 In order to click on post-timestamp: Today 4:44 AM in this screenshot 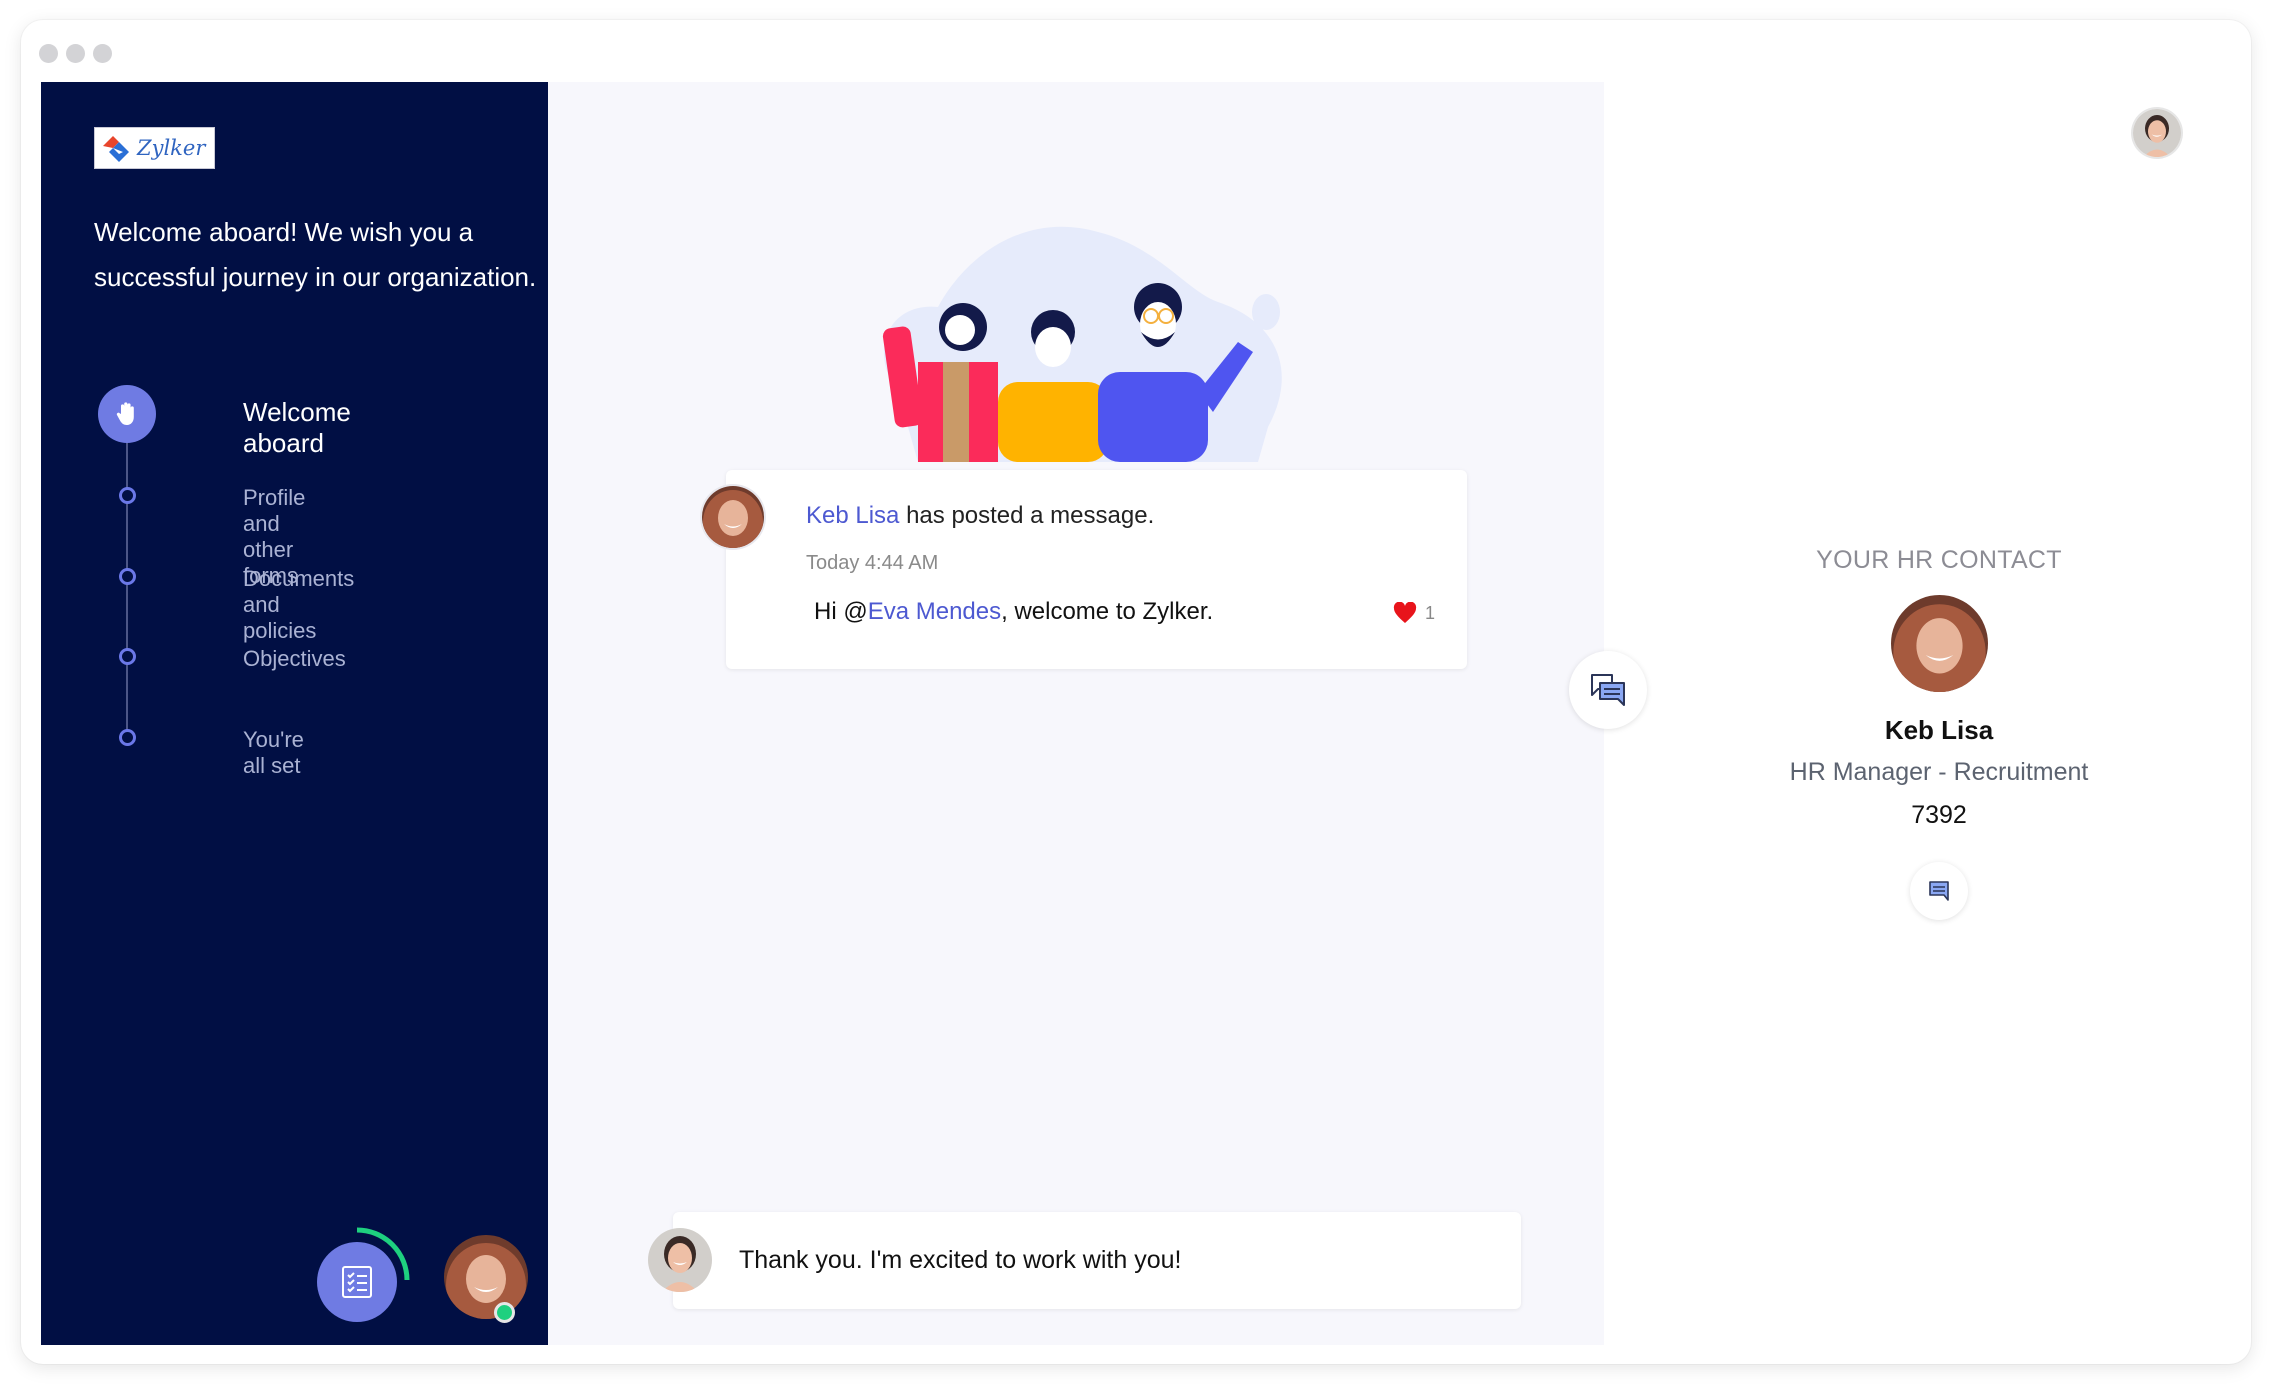, I will do `click(872, 563)`.